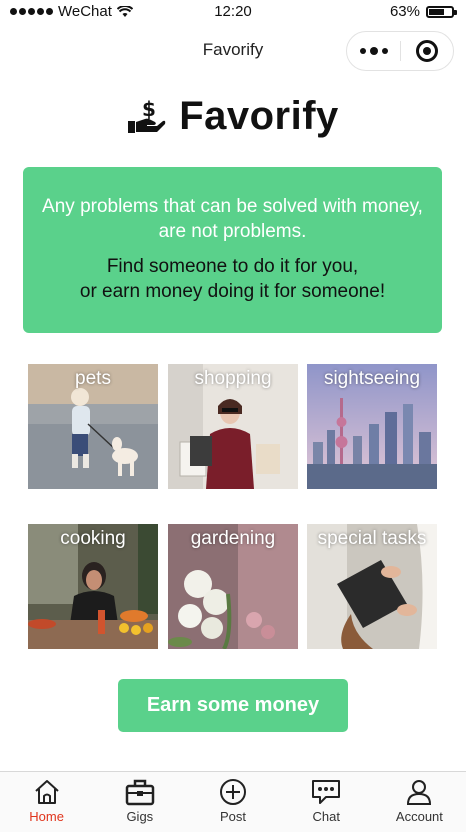  What do you see at coordinates (419, 816) in the screenshot?
I see `tab-label: Account` at bounding box center [419, 816].